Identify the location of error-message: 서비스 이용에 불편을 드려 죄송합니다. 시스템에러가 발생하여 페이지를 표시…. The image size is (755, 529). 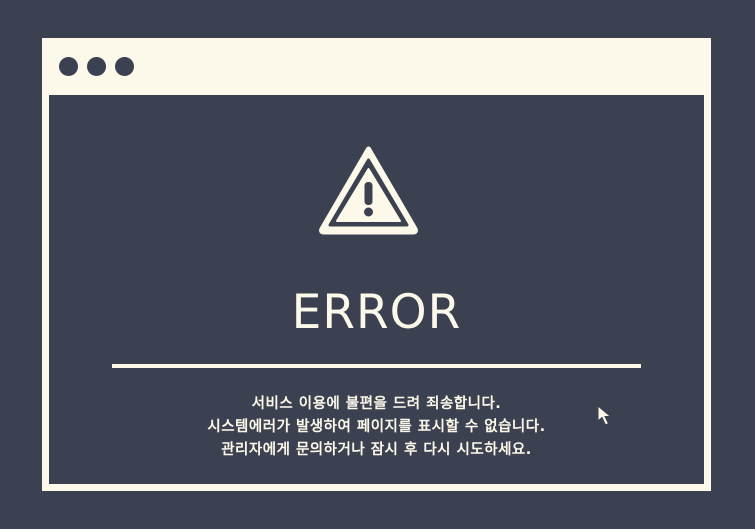
(376, 427).